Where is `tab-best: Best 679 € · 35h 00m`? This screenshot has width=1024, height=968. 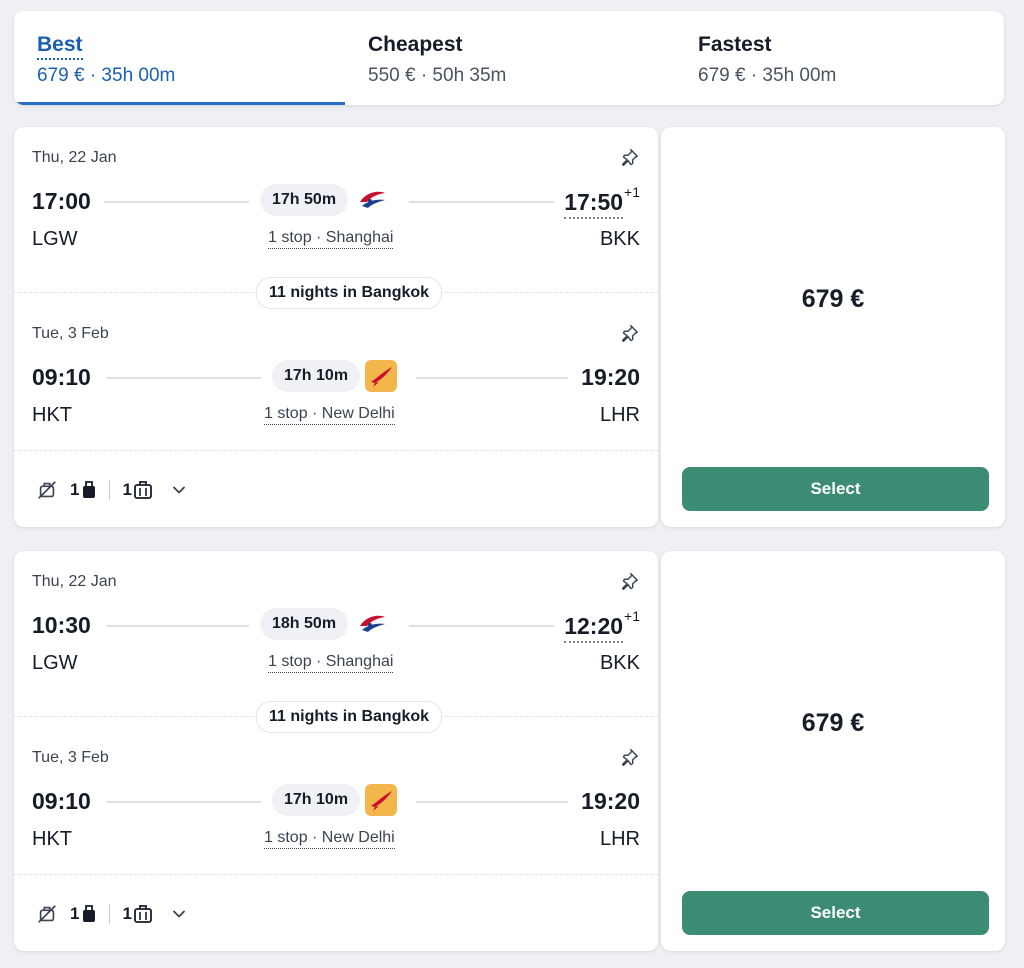
tab-best: Best 679 € · 35h 00m is located at coordinates (187, 58).